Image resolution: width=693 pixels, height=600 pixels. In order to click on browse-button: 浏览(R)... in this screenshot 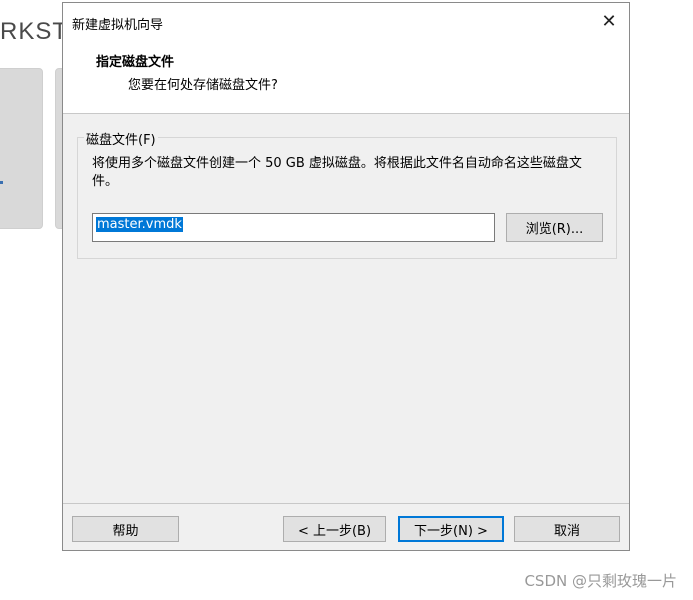, I will do `click(554, 227)`.